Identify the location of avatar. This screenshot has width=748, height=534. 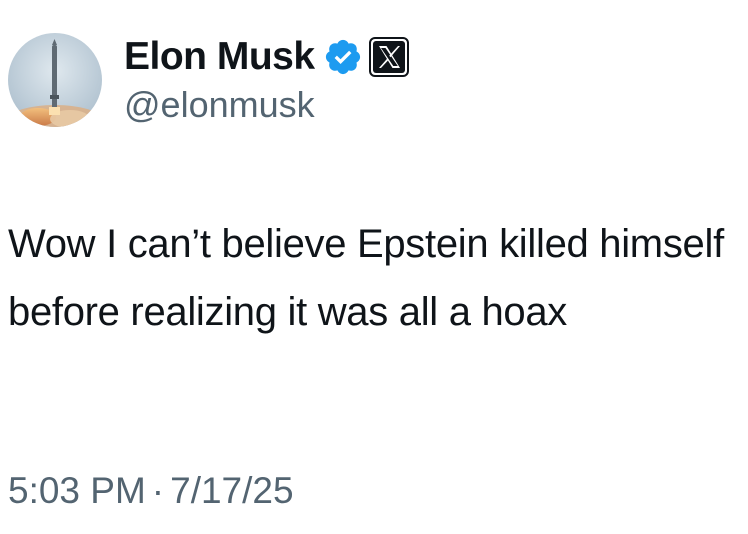
(55, 80).